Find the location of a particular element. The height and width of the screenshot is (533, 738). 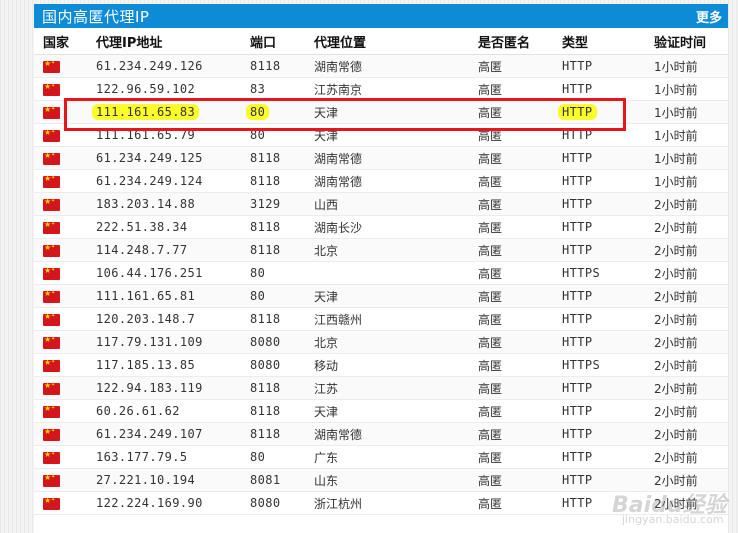

port-cell: 8080 is located at coordinates (279, 503).